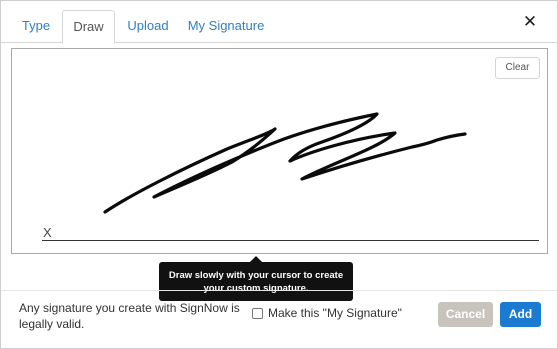 The height and width of the screenshot is (349, 558). What do you see at coordinates (256, 288) in the screenshot?
I see `tooltip-line-2: your custom signature.` at bounding box center [256, 288].